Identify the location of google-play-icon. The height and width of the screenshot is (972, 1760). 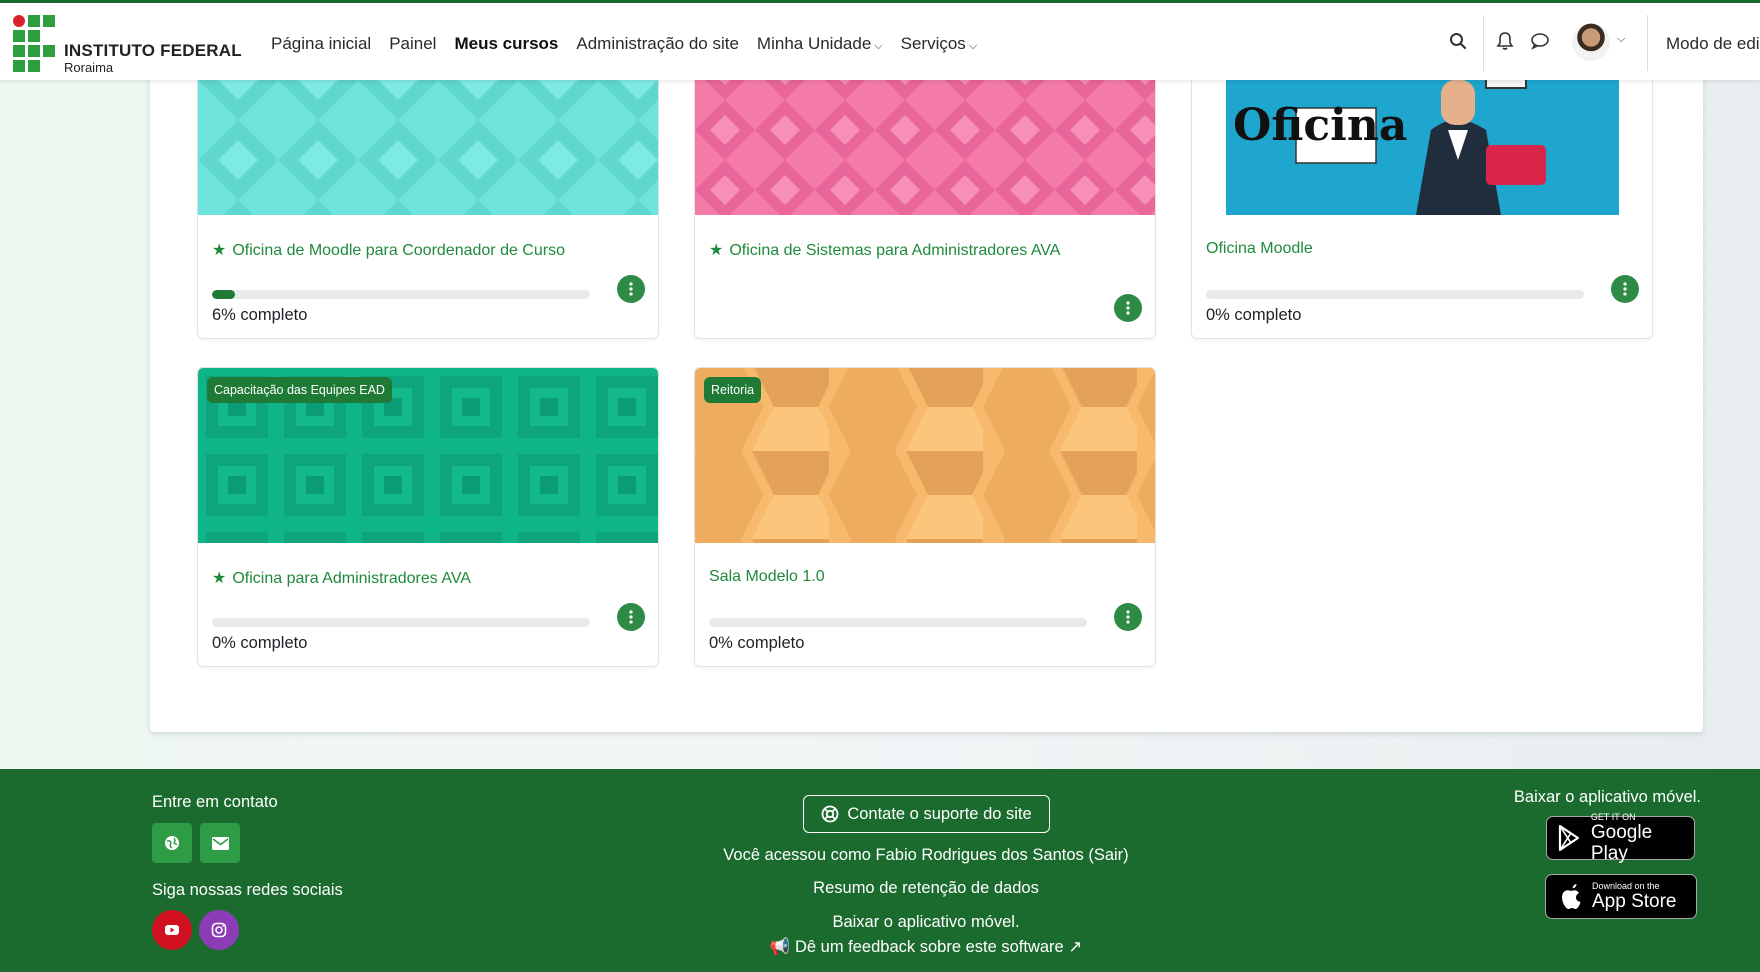
(1569, 838).